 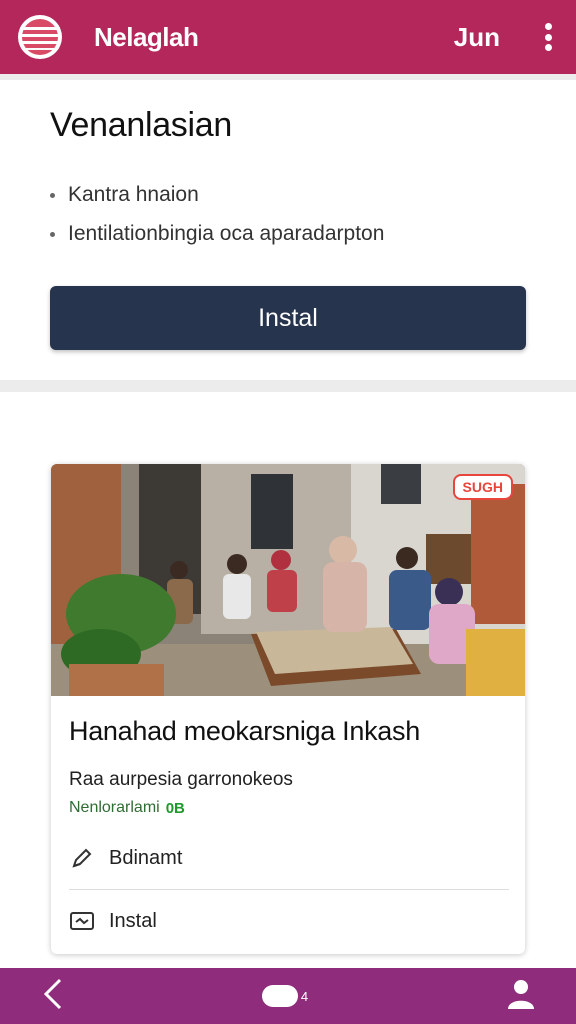 I want to click on post-meta-text: Nenlorarlami, so click(x=114, y=807).